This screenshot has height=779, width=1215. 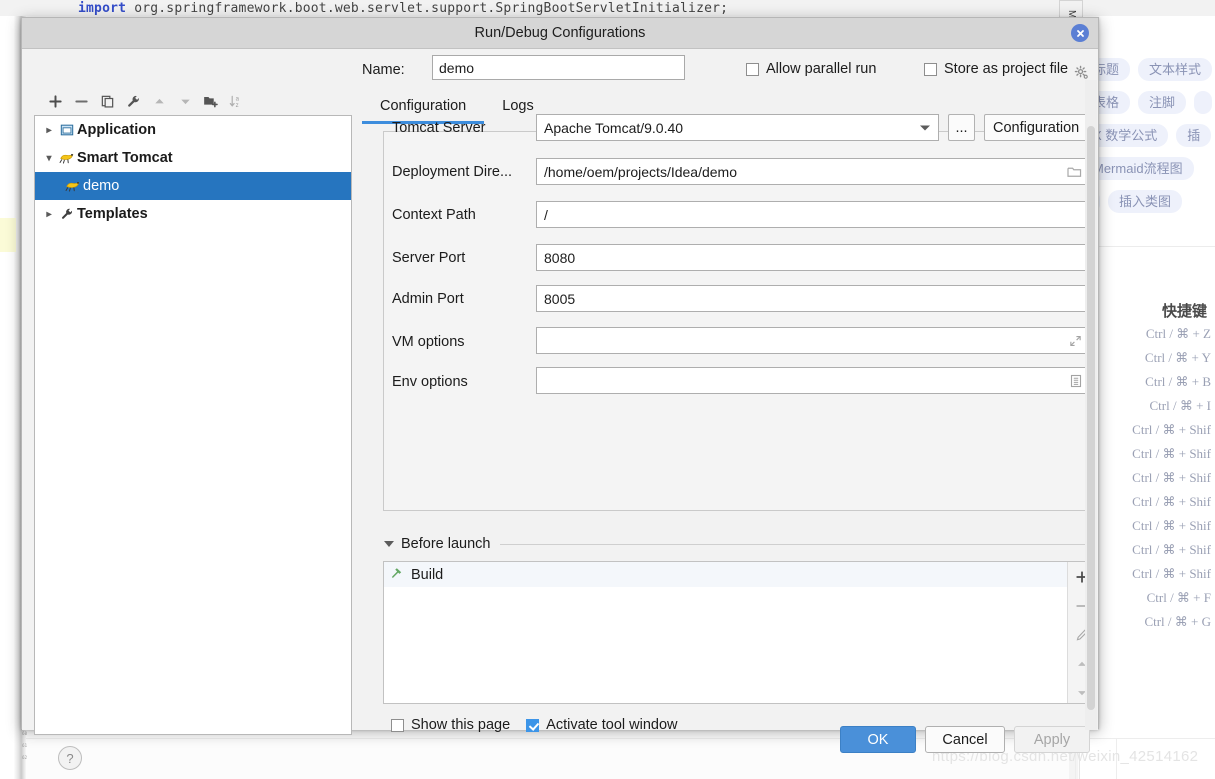 I want to click on hammer-icon, so click(x=397, y=575).